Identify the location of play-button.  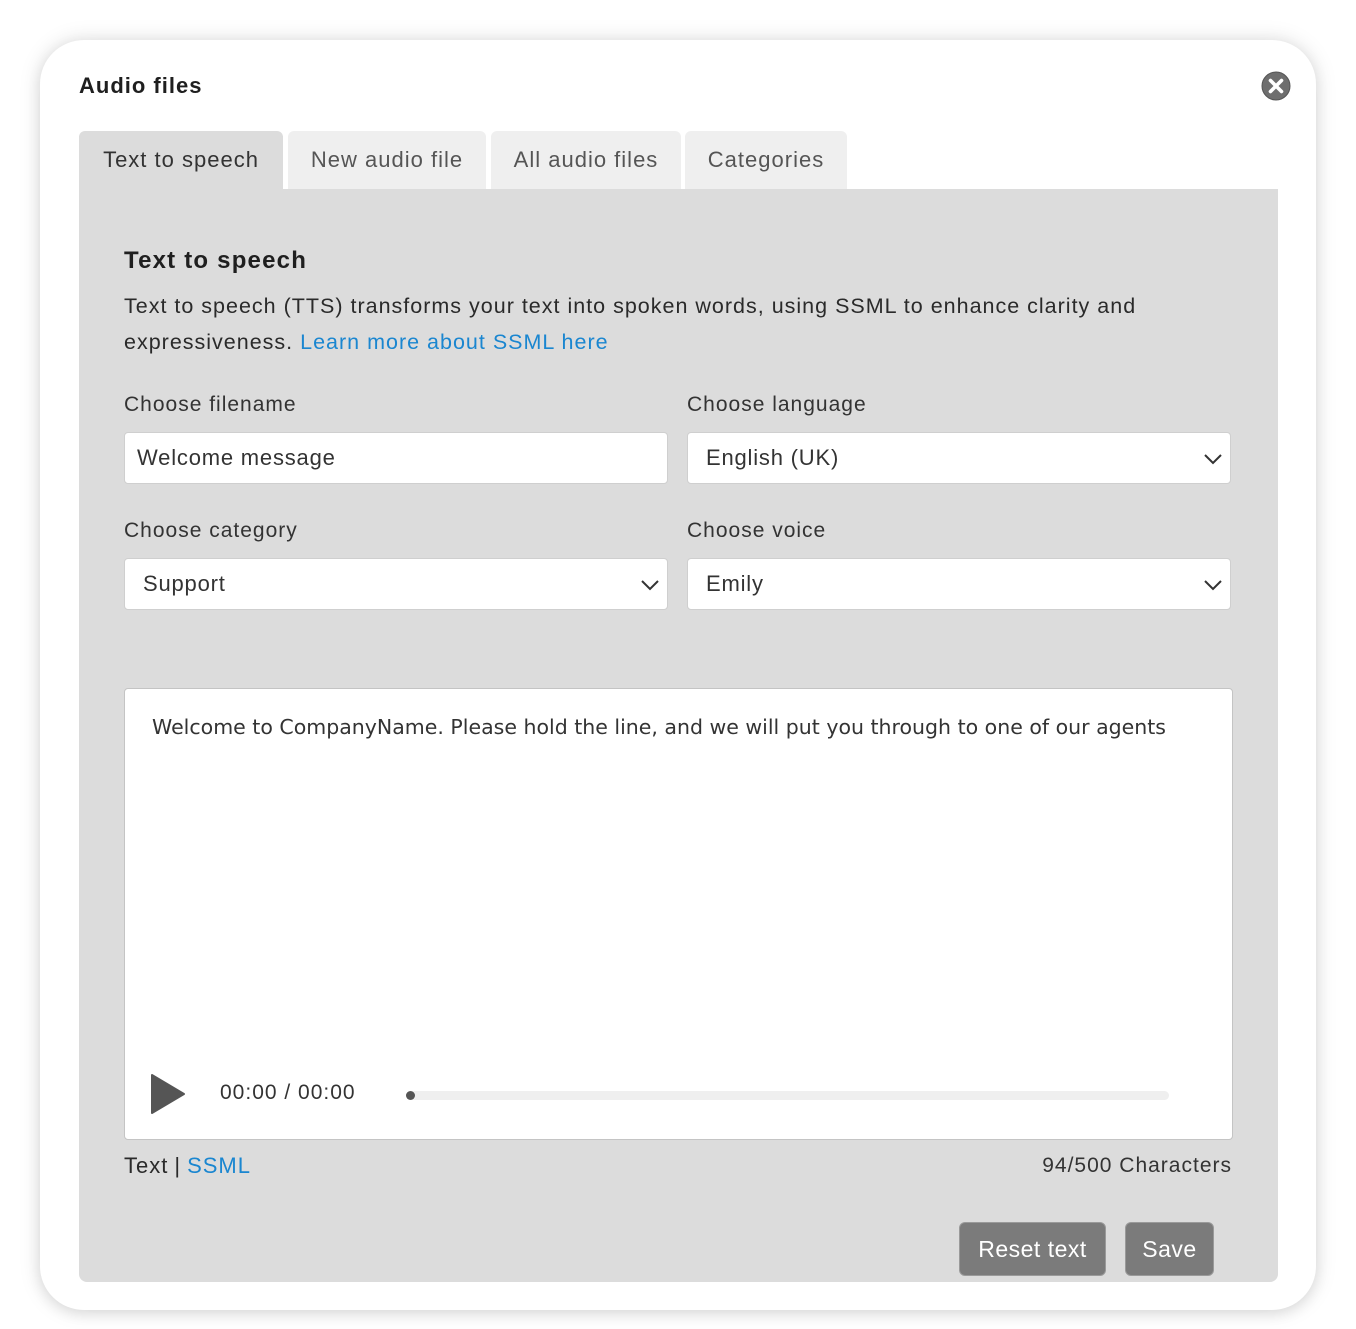
(168, 1094).